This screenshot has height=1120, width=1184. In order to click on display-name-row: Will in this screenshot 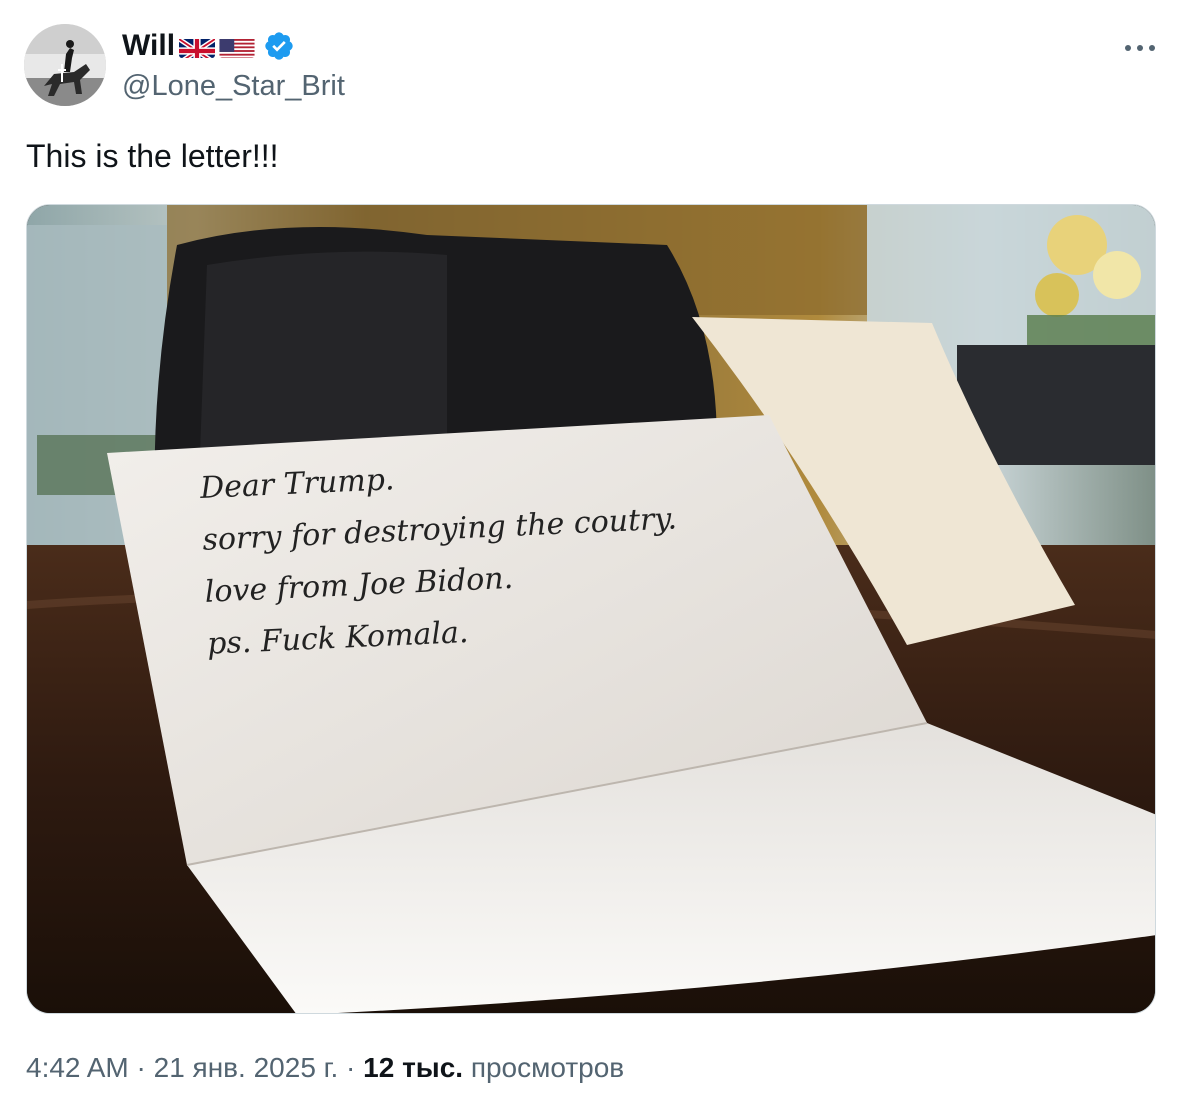, I will do `click(208, 46)`.